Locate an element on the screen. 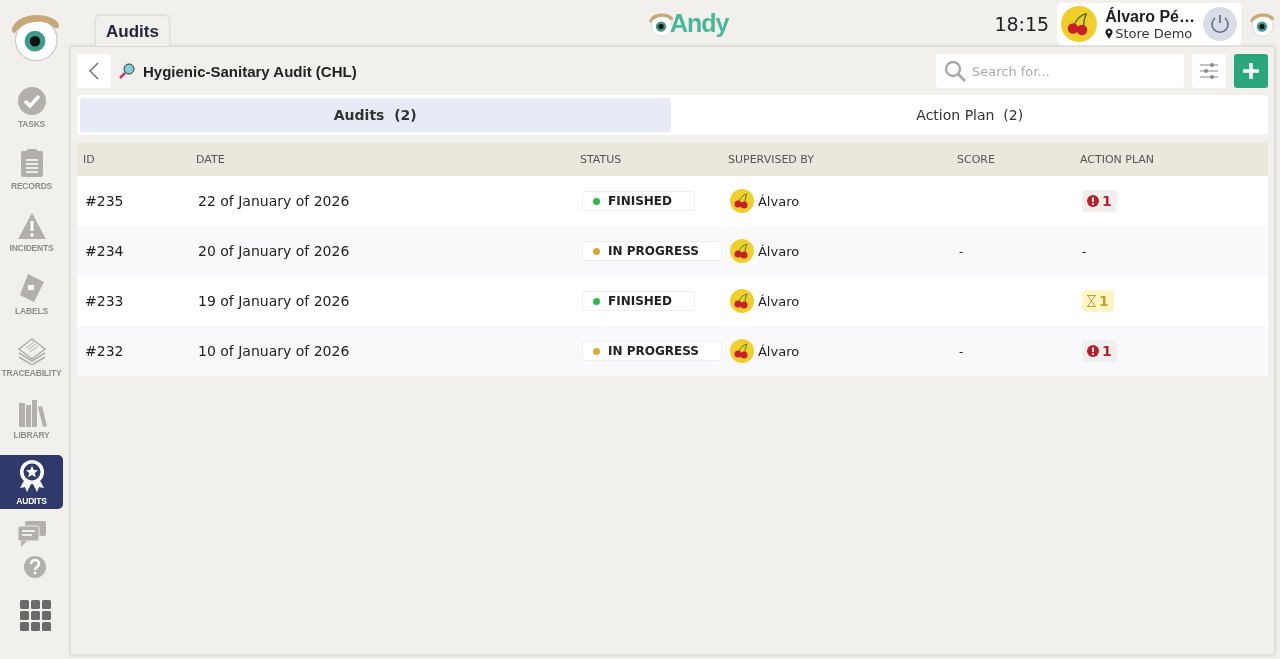 The image size is (1280, 659). chevron-left-icon is located at coordinates (94, 71).